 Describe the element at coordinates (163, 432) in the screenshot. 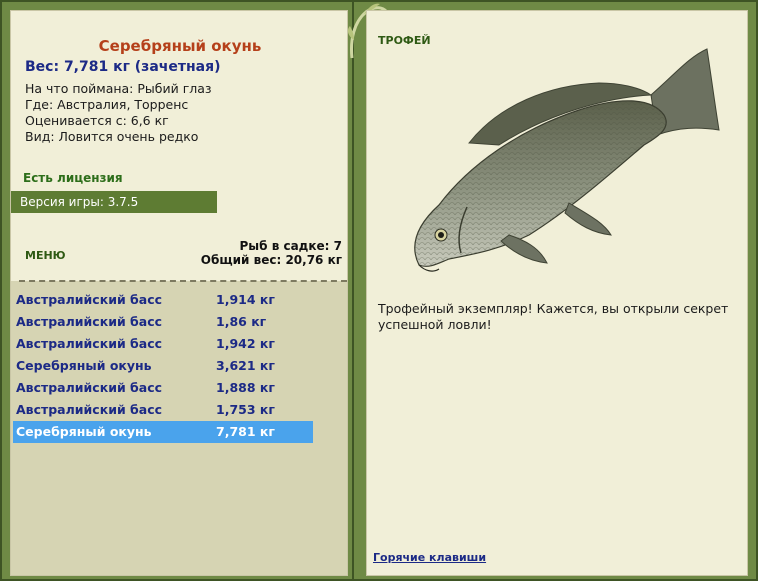

I see `catch-row-selected: Серебряный окунь 7,781 кг` at that location.